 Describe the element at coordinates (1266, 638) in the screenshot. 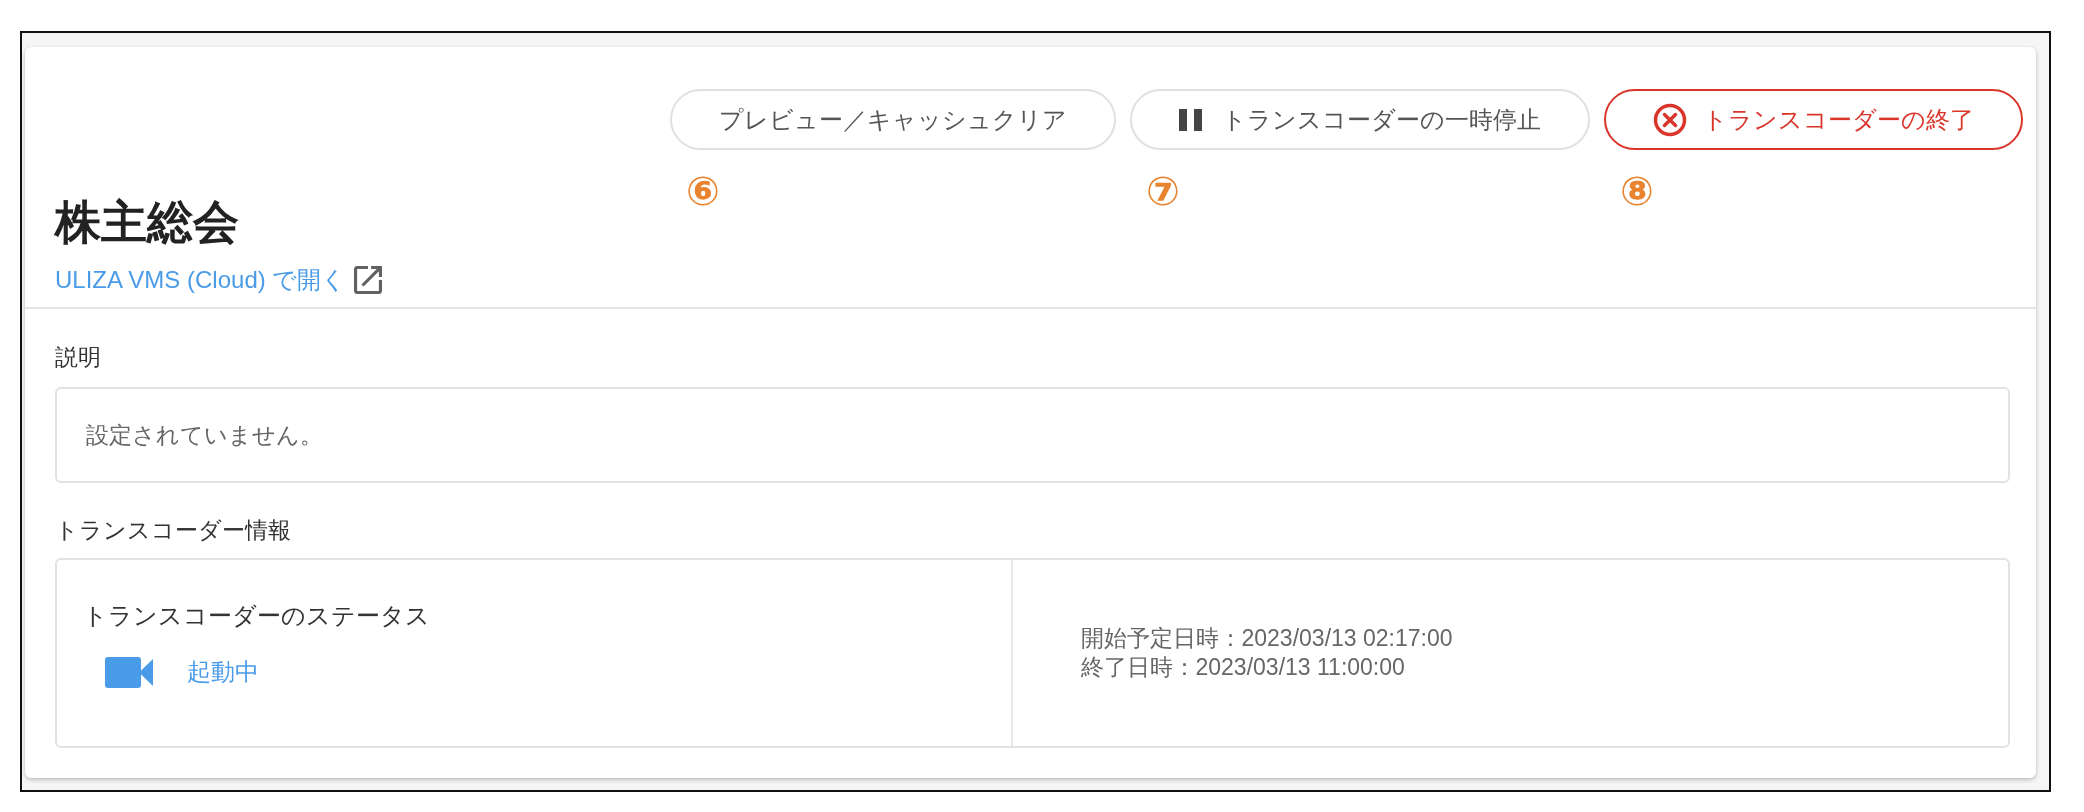

I see `schedule-text: 開始予定日時：2023/03/13 02:17:00` at that location.